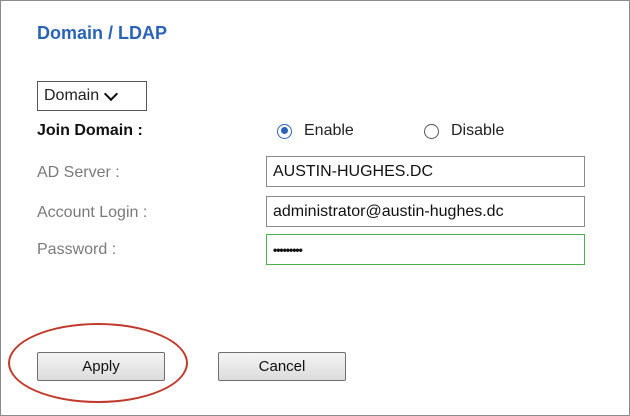  Describe the element at coordinates (72, 95) in the screenshot. I see `mode-select-value: Domain` at that location.